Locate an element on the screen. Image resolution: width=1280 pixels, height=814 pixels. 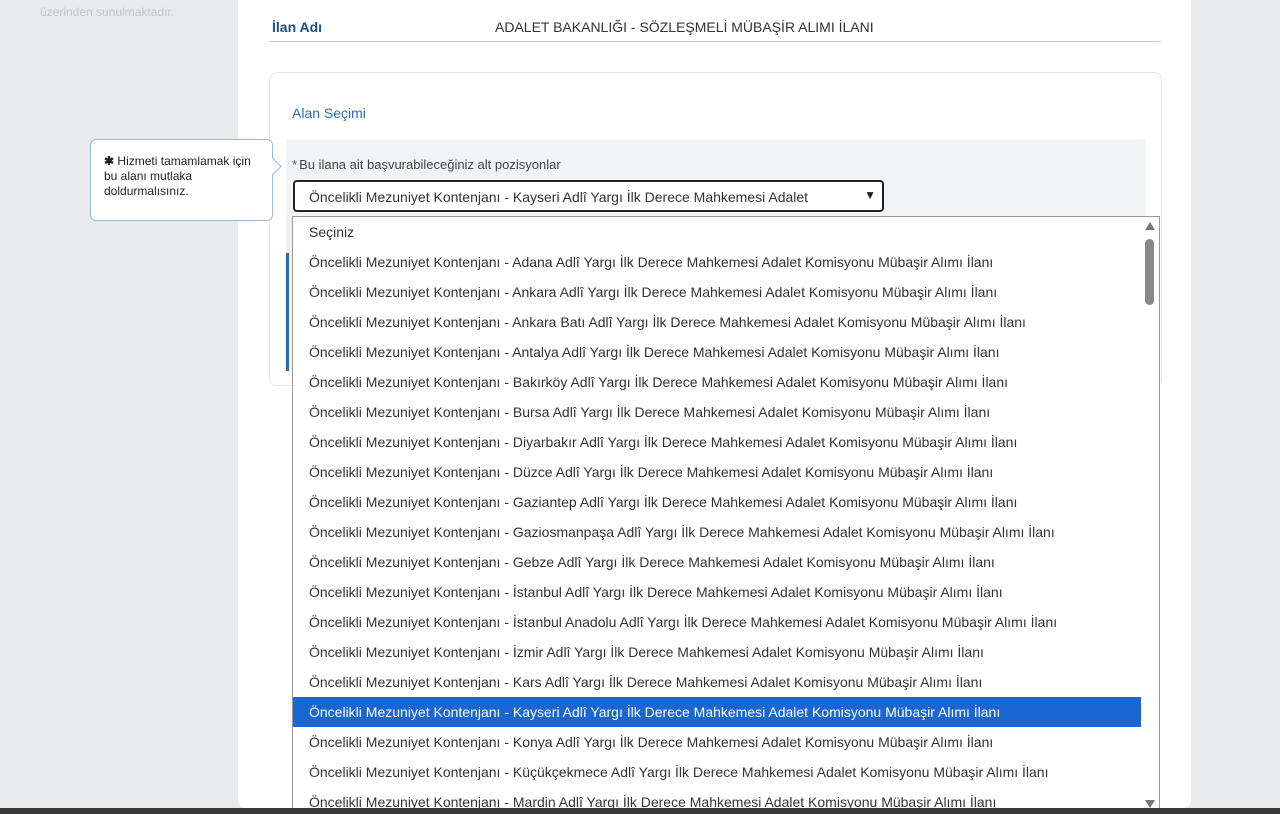
scroll-thumb is located at coordinates (1149, 272).